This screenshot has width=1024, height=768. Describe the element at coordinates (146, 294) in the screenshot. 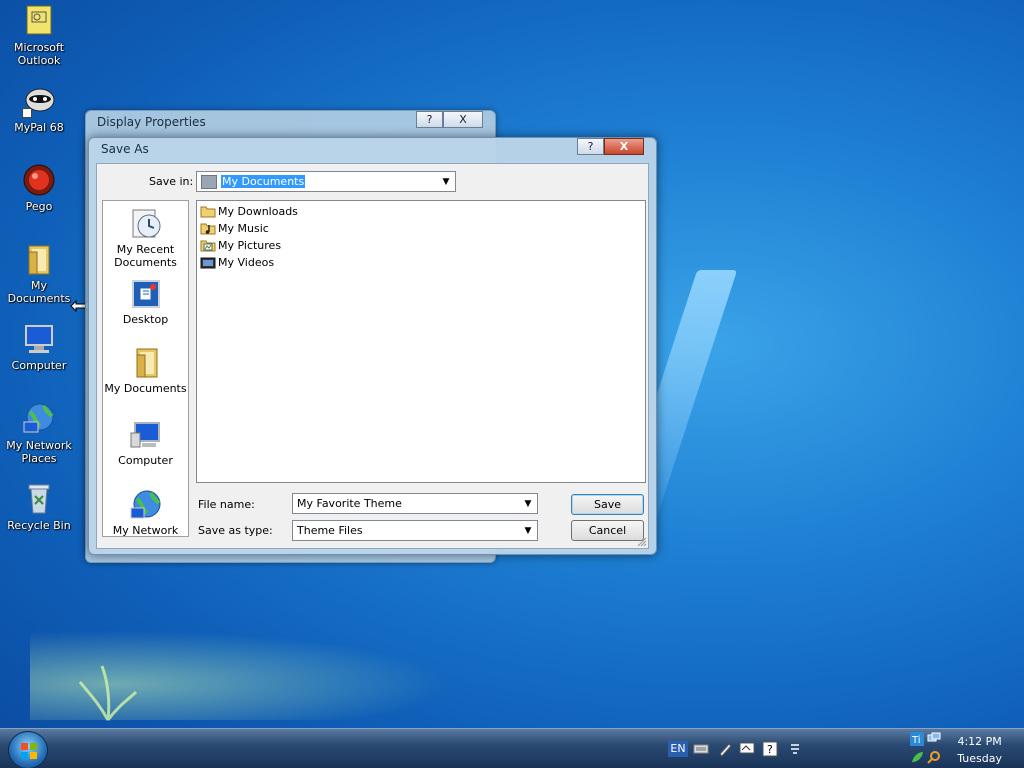

I see `desktop-icon` at that location.